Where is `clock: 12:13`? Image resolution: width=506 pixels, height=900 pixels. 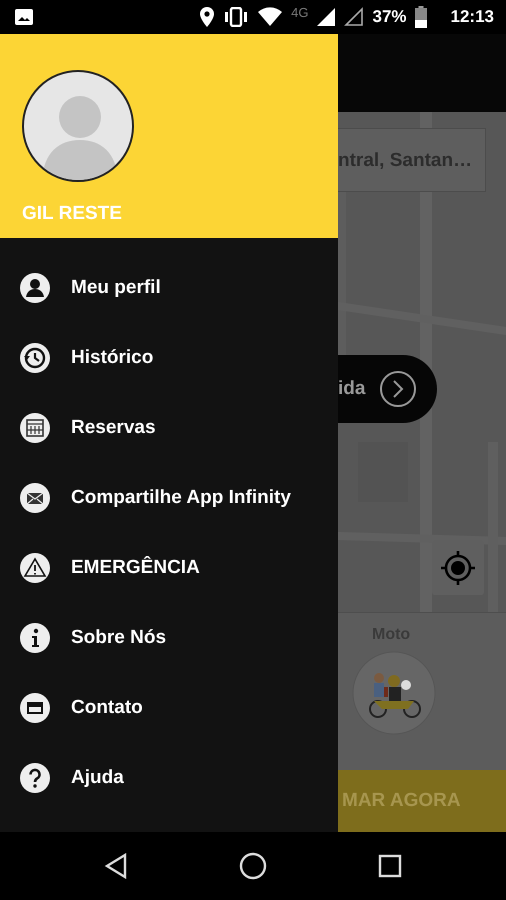
clock: 12:13 is located at coordinates (472, 17).